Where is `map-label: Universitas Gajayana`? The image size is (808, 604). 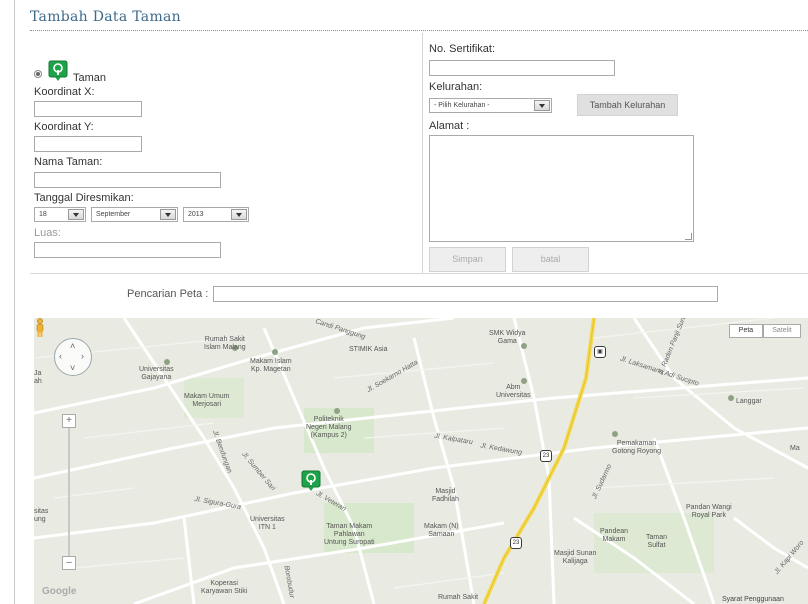
map-label: Universitas Gajayana is located at coordinates (156, 373).